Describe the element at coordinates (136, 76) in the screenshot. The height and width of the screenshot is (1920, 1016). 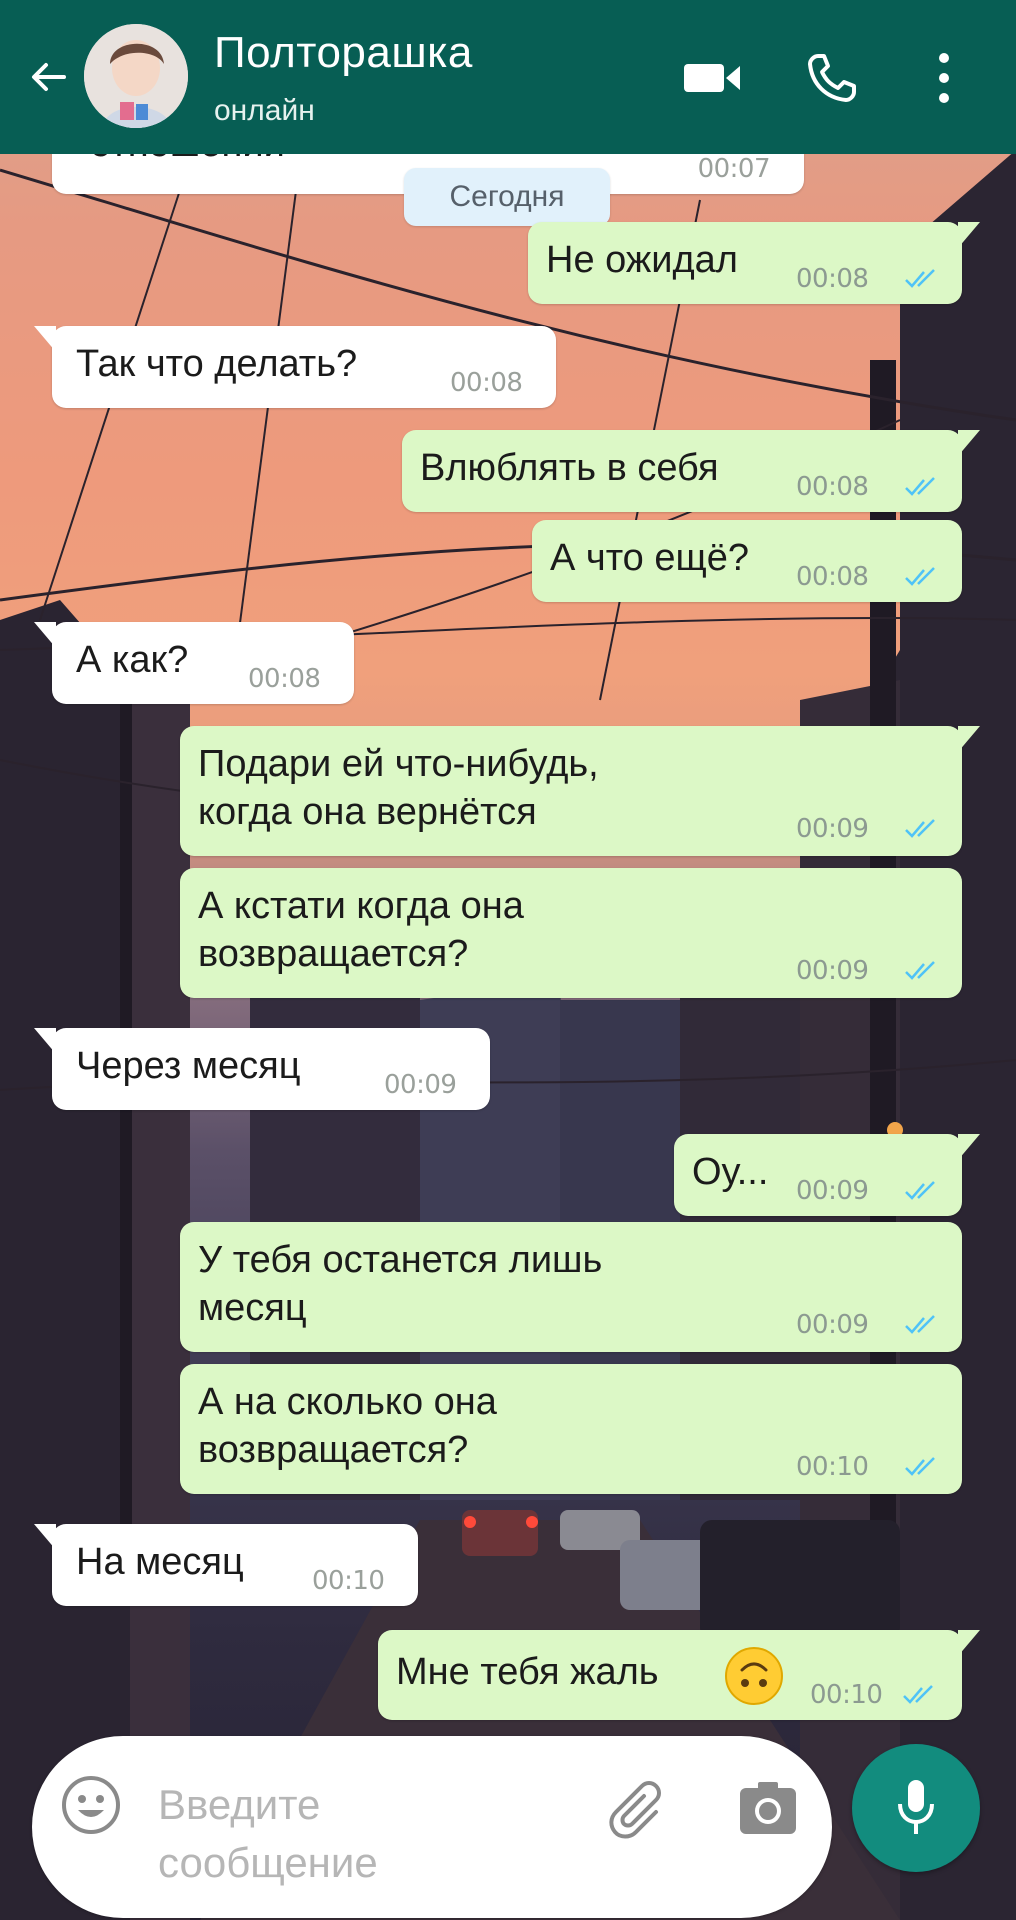
I see `contact-avatar` at that location.